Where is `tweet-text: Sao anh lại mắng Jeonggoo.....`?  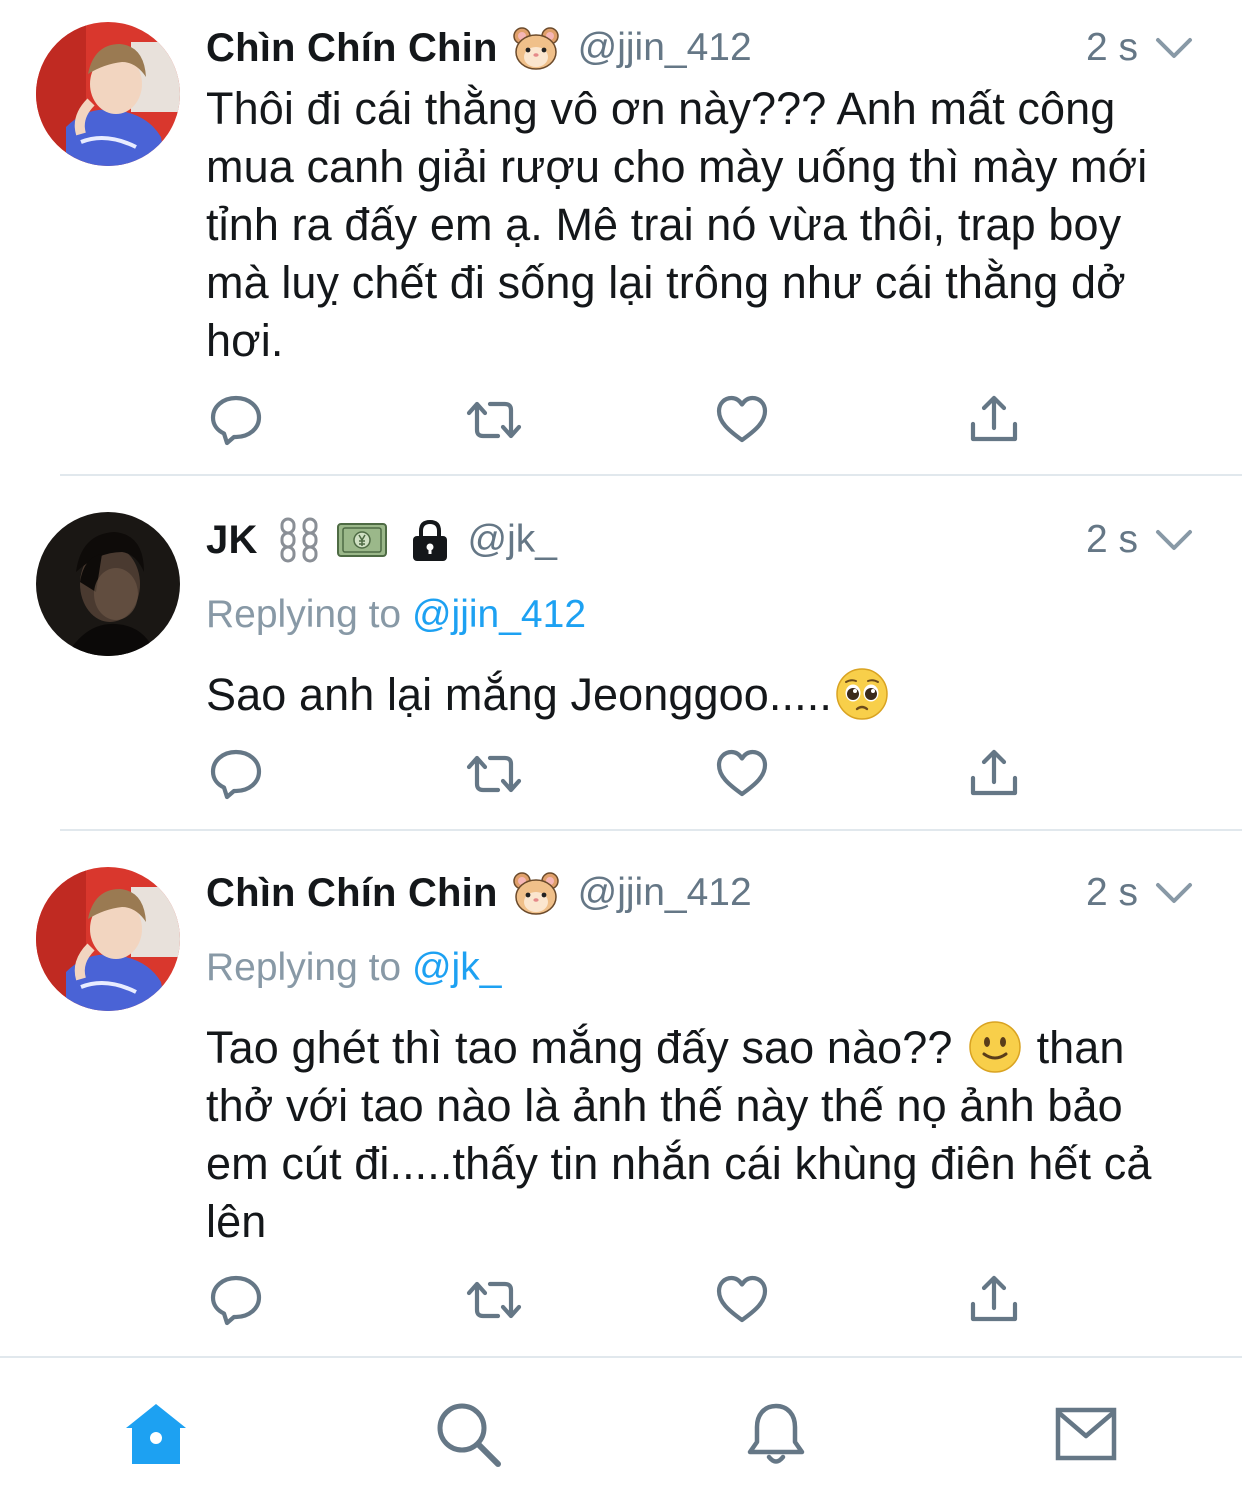
tweet-text: Sao anh lại mắng Jeonggoo..... is located at coordinates (700, 695).